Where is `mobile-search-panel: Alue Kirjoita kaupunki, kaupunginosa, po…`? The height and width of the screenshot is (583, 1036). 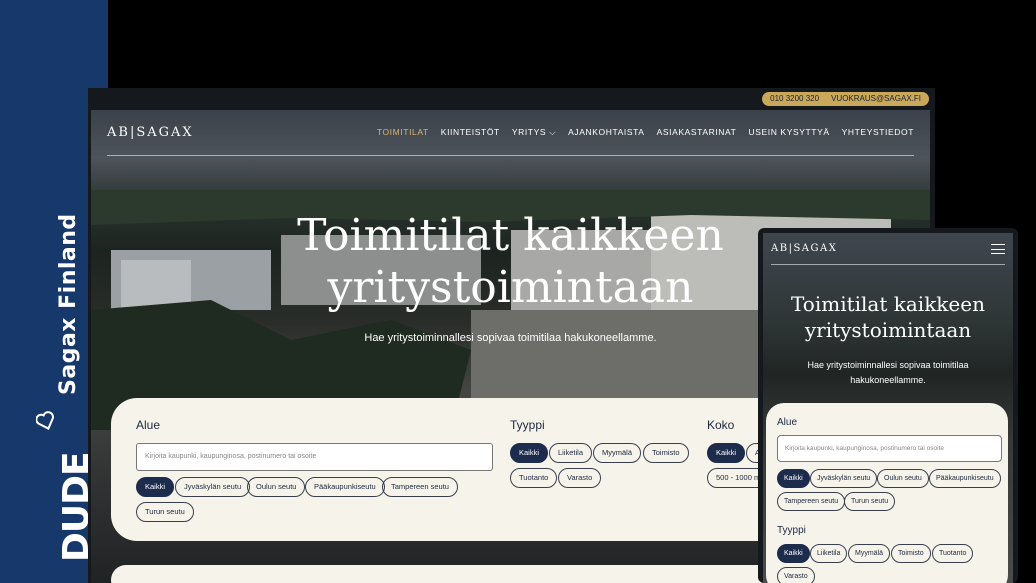
mobile-search-panel: Alue Kirjoita kaupunki, kaupunginosa, po… is located at coordinates (887, 493).